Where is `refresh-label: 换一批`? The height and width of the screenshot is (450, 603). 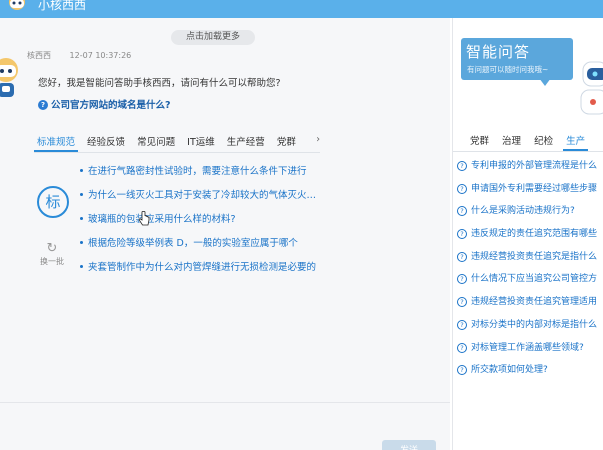
refresh-label: 换一批 is located at coordinates (52, 261).